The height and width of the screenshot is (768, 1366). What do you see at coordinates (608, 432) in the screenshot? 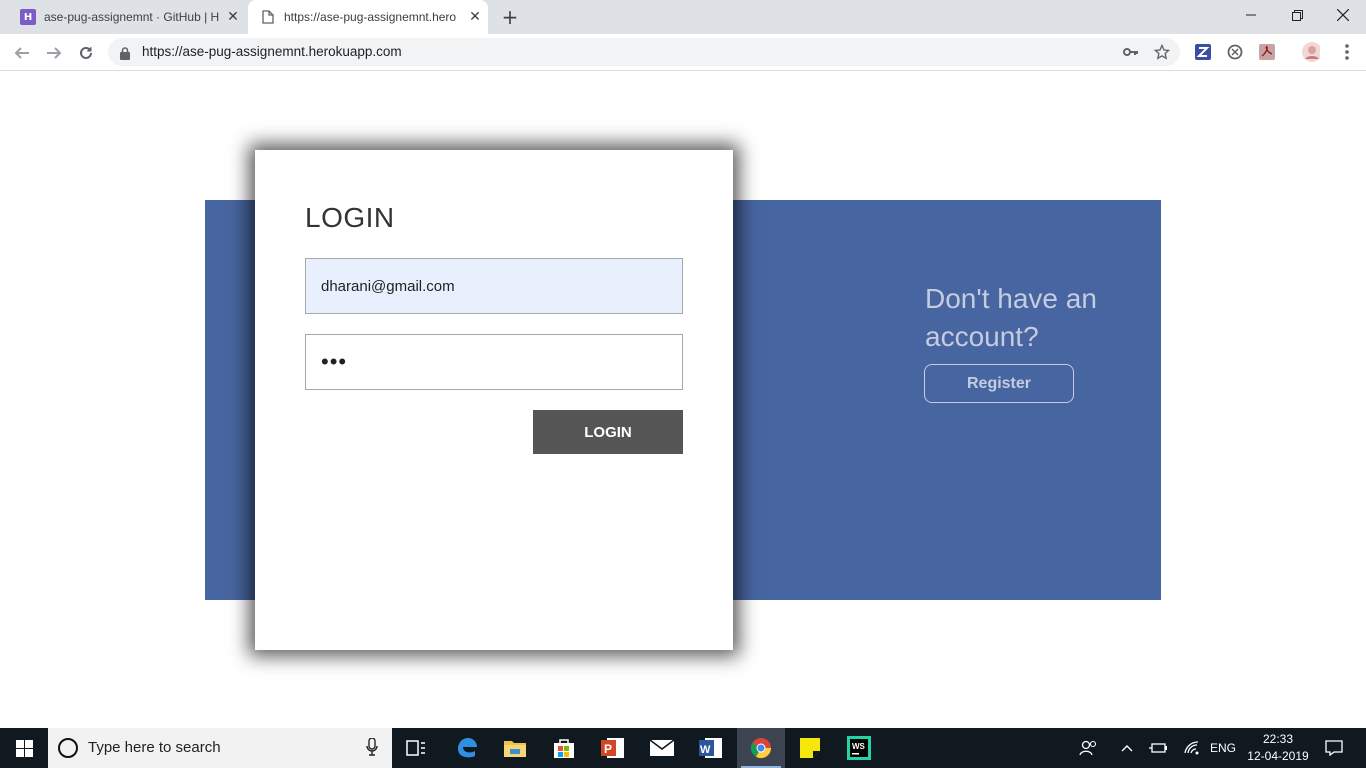
I see `login-button: LOGIN` at bounding box center [608, 432].